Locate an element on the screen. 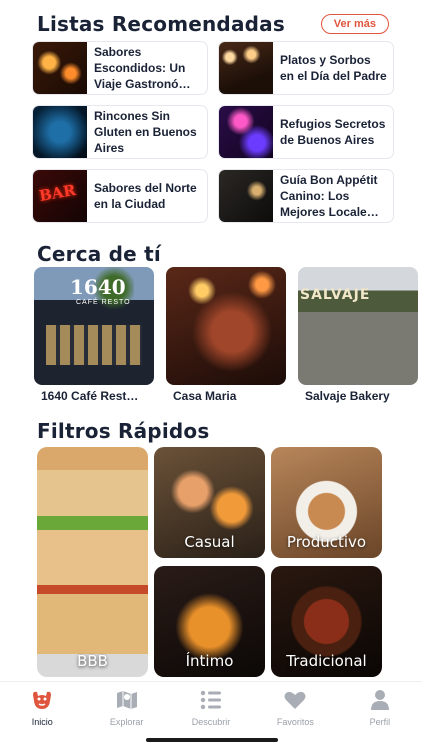 The height and width of the screenshot is (750, 422). list-card-title: Refugios Secretos de Buenos Aires is located at coordinates (333, 132).